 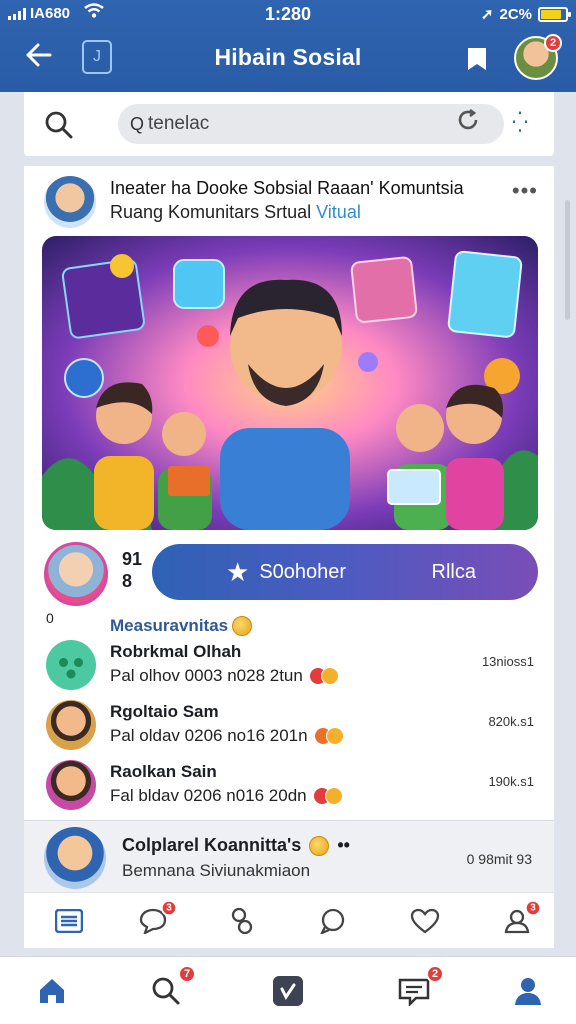 I want to click on app-header: IA680 1:280 ➚ 2C% J Hibain Sosial 2, so click(x=288, y=46).